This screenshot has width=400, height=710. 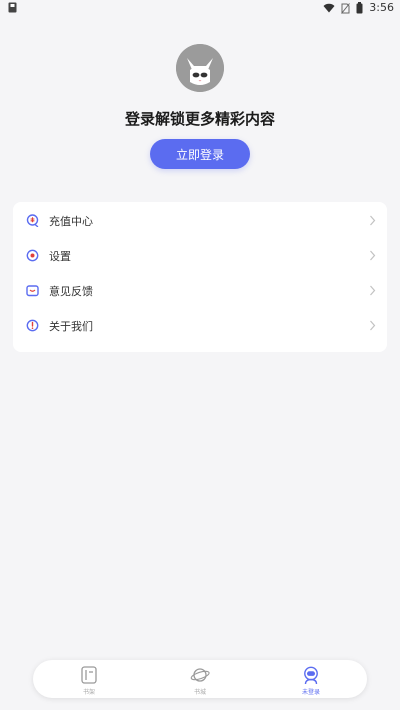 What do you see at coordinates (200, 290) in the screenshot?
I see `menu-item-feedback: 意见反馈` at bounding box center [200, 290].